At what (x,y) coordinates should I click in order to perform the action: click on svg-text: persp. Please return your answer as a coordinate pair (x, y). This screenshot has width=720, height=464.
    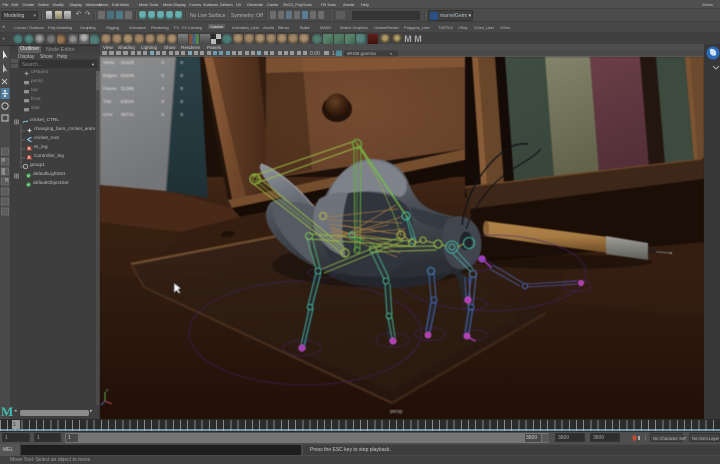
    Looking at the image, I should click on (396, 412).